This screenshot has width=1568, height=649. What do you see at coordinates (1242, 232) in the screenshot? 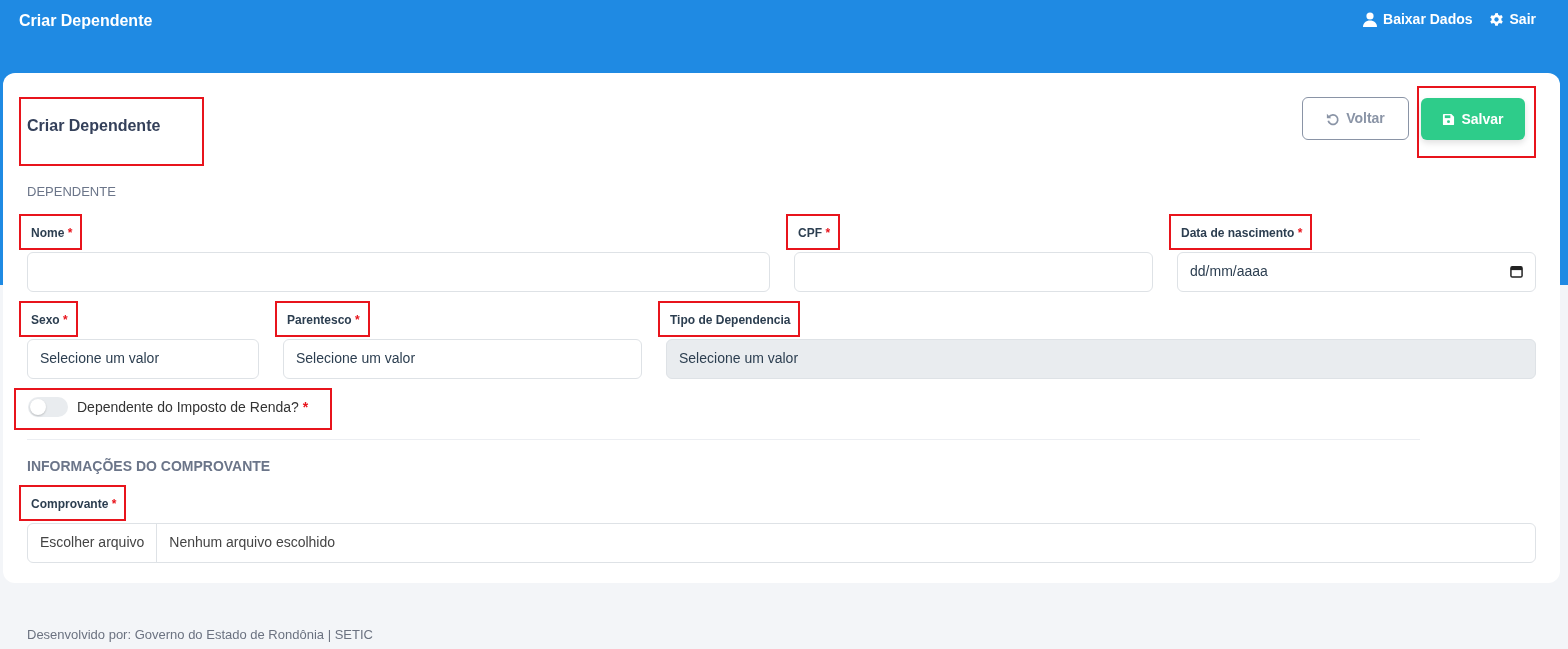
I see `field-label: Data de nascimento *` at bounding box center [1242, 232].